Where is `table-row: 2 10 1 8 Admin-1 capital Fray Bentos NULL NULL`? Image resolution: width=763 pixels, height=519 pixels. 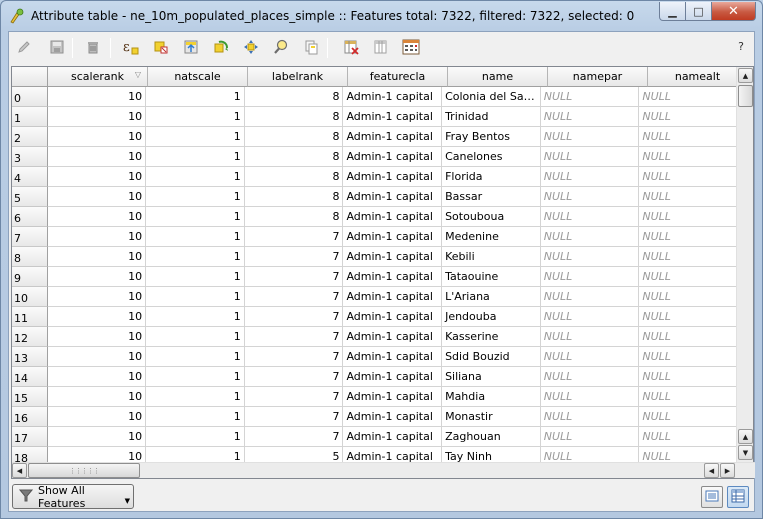
table-row: 2 10 1 8 Admin-1 capital Fray Bentos NULL NULL is located at coordinates (375, 137).